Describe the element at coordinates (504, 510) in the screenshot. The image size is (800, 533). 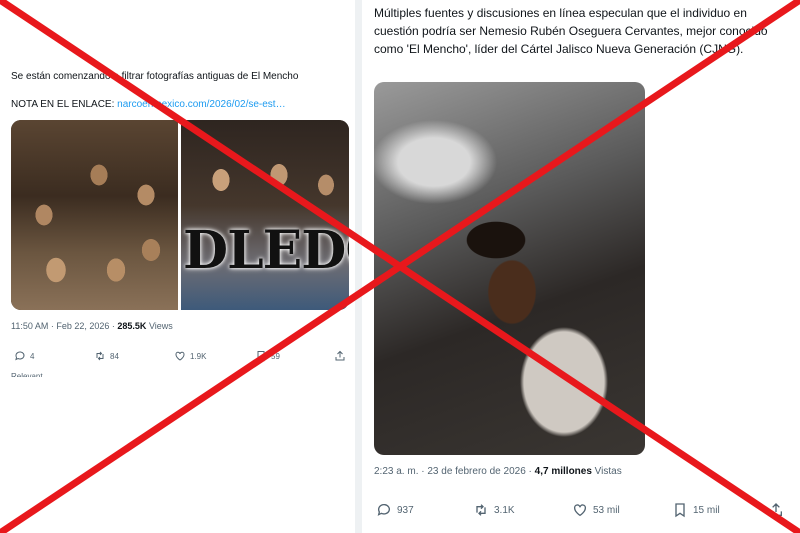
I see `right-repost-count: 3.1K` at that location.